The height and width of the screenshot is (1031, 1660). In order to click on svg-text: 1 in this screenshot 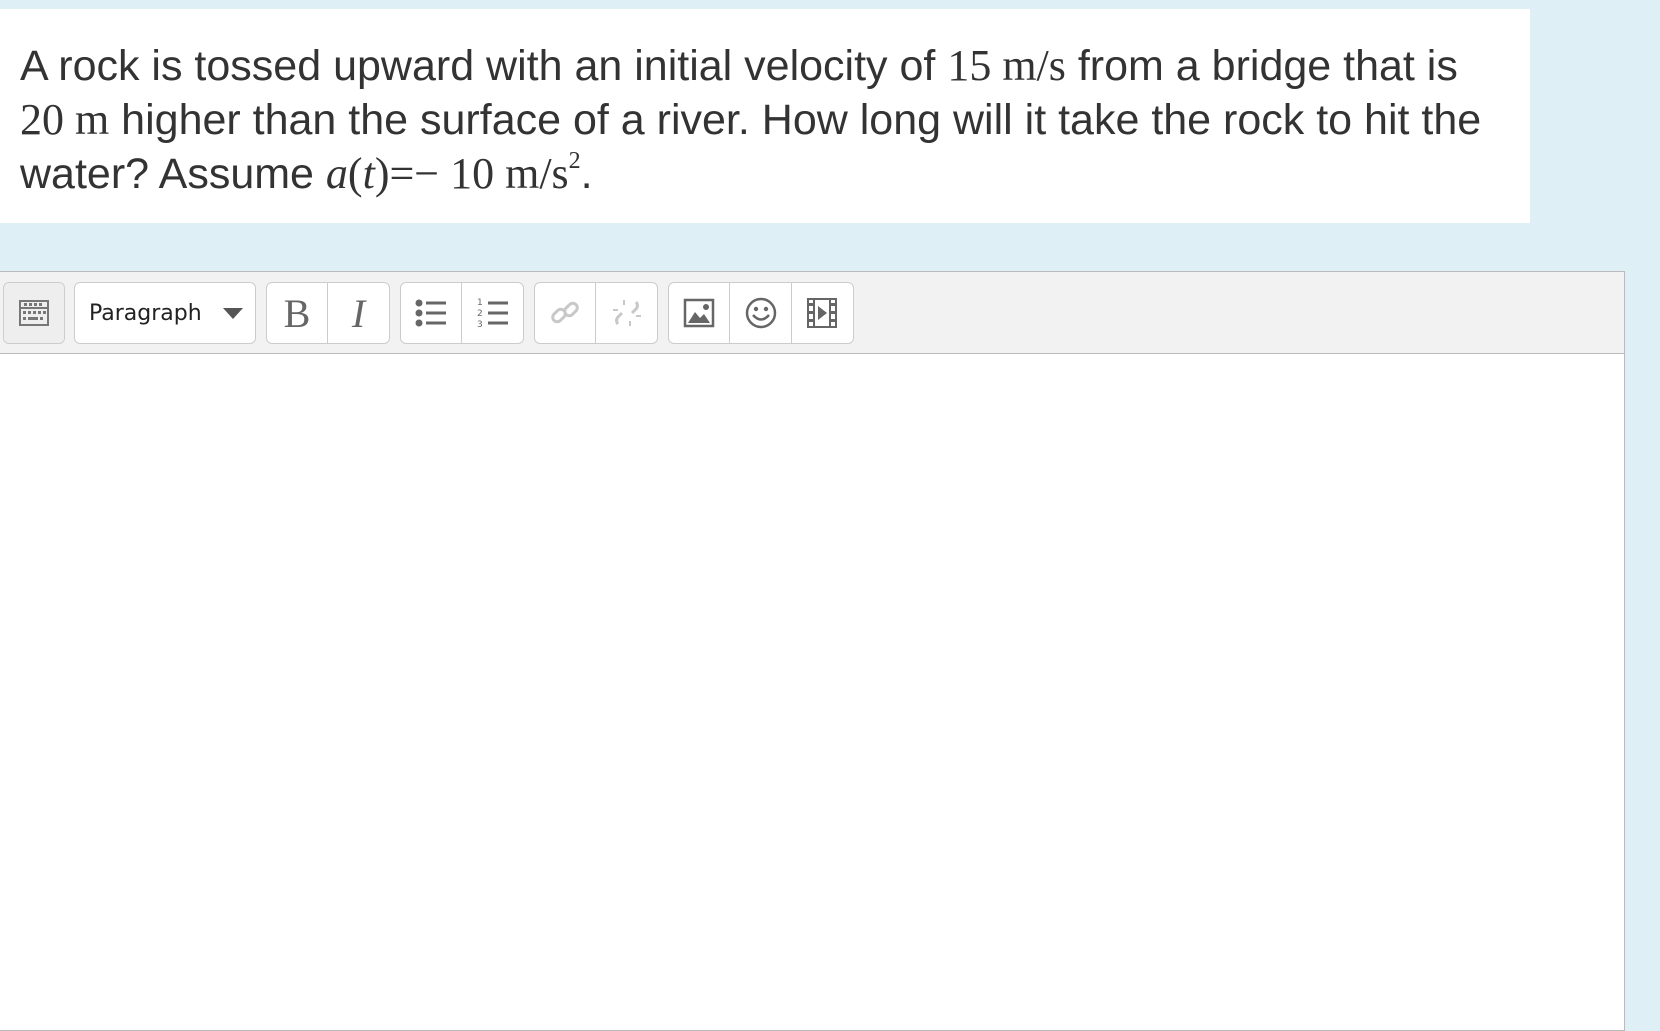, I will do `click(480, 303)`.